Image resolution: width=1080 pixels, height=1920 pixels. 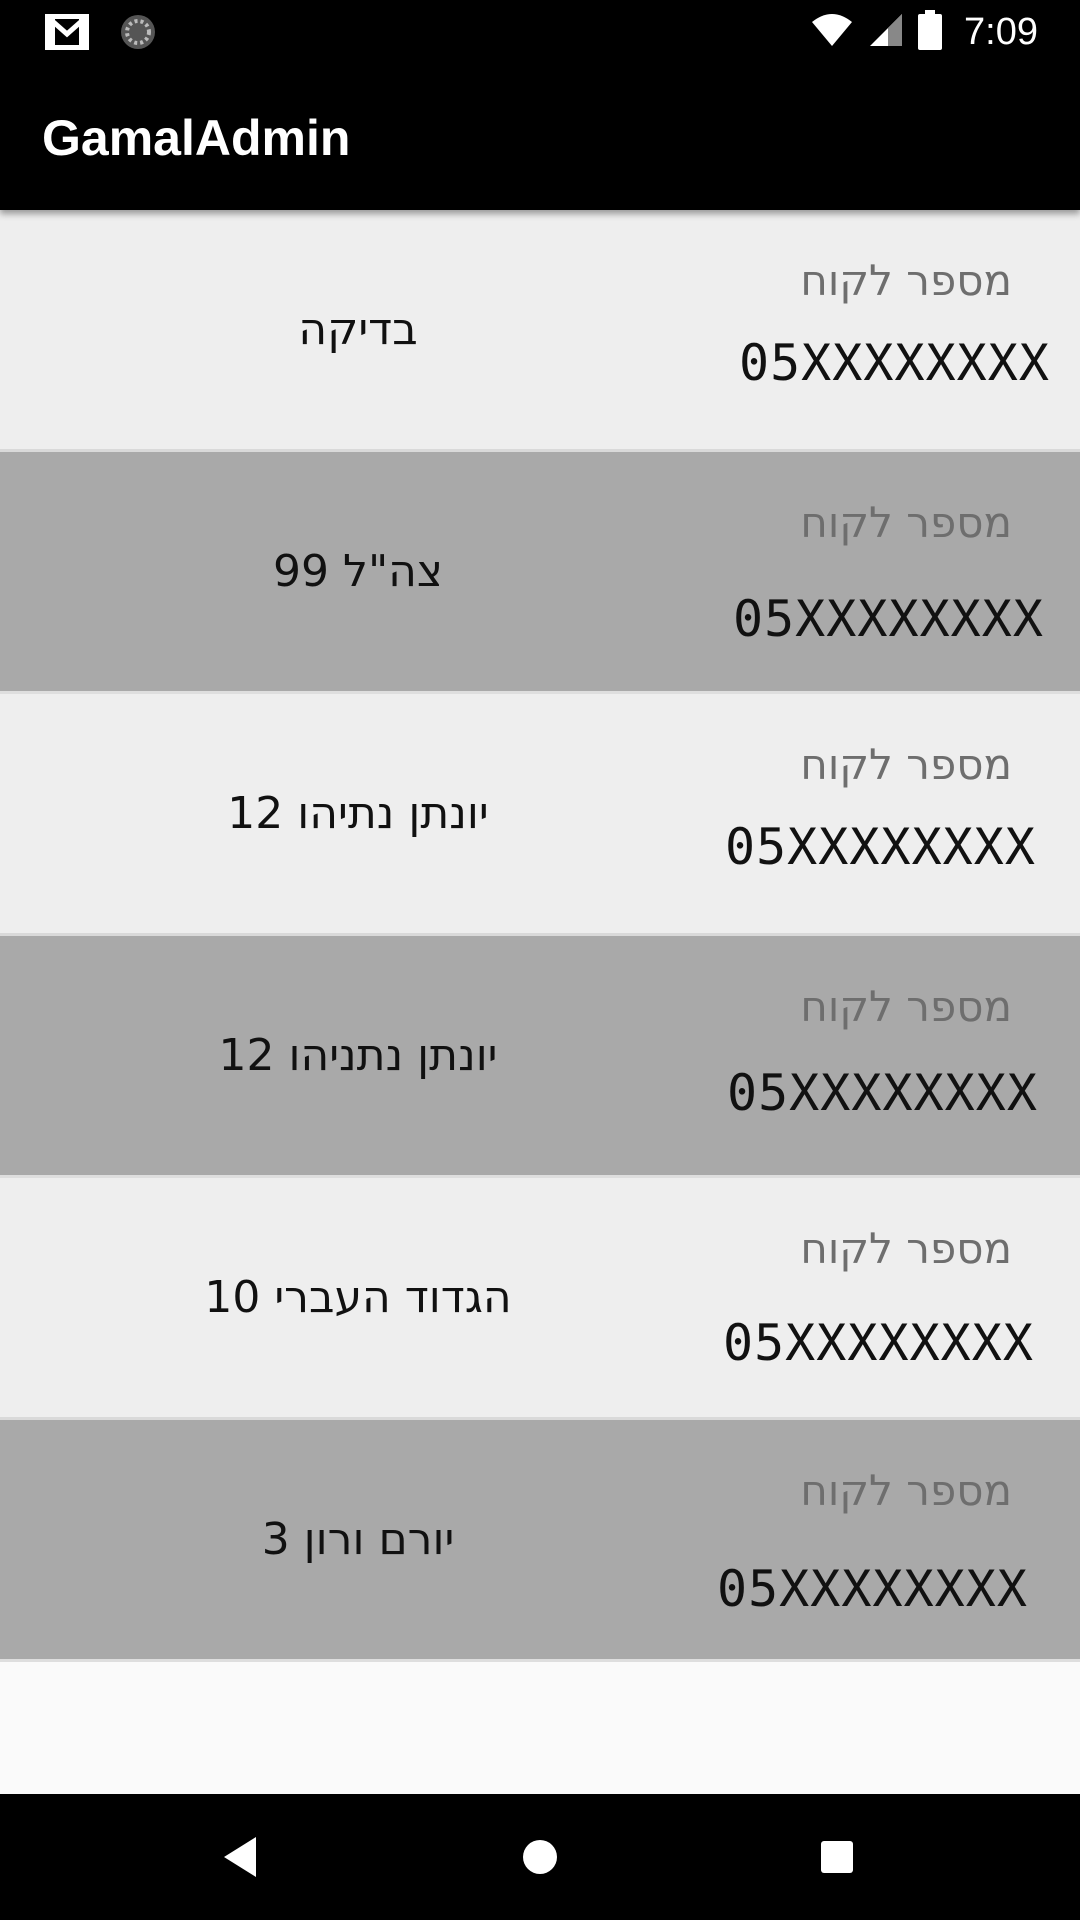 What do you see at coordinates (358, 329) in the screenshot?
I see `customer-address: בדיקה` at bounding box center [358, 329].